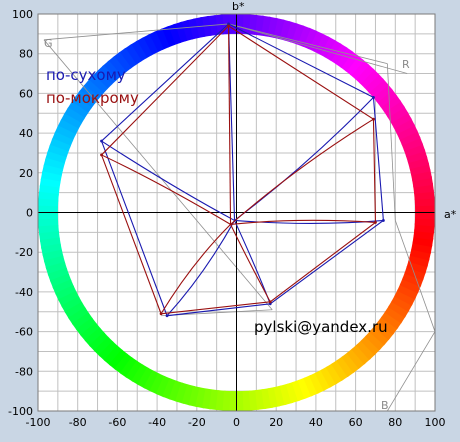 The height and width of the screenshot is (442, 460). What do you see at coordinates (22, 14) in the screenshot?
I see `y-tick-label: 100` at bounding box center [22, 14].